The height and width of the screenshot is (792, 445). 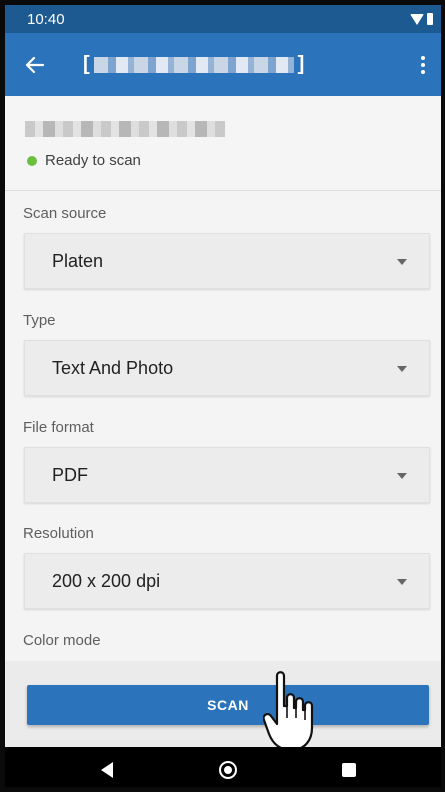 I want to click on status-dot-icon, so click(x=32, y=160).